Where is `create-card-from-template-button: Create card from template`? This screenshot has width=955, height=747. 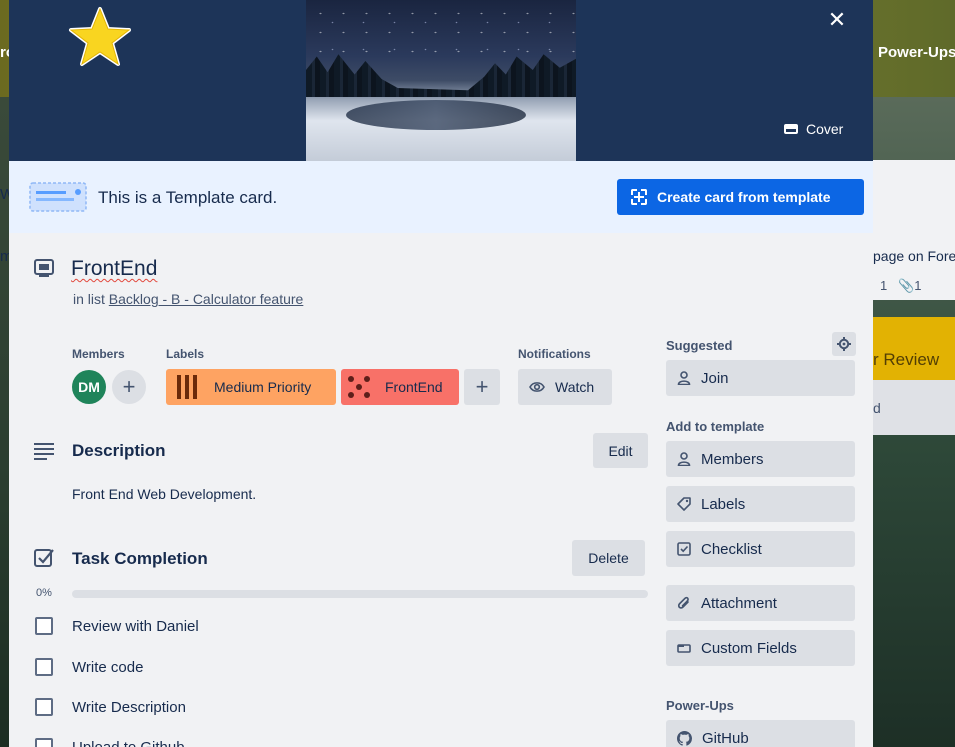 create-card-from-template-button: Create card from template is located at coordinates (740, 197).